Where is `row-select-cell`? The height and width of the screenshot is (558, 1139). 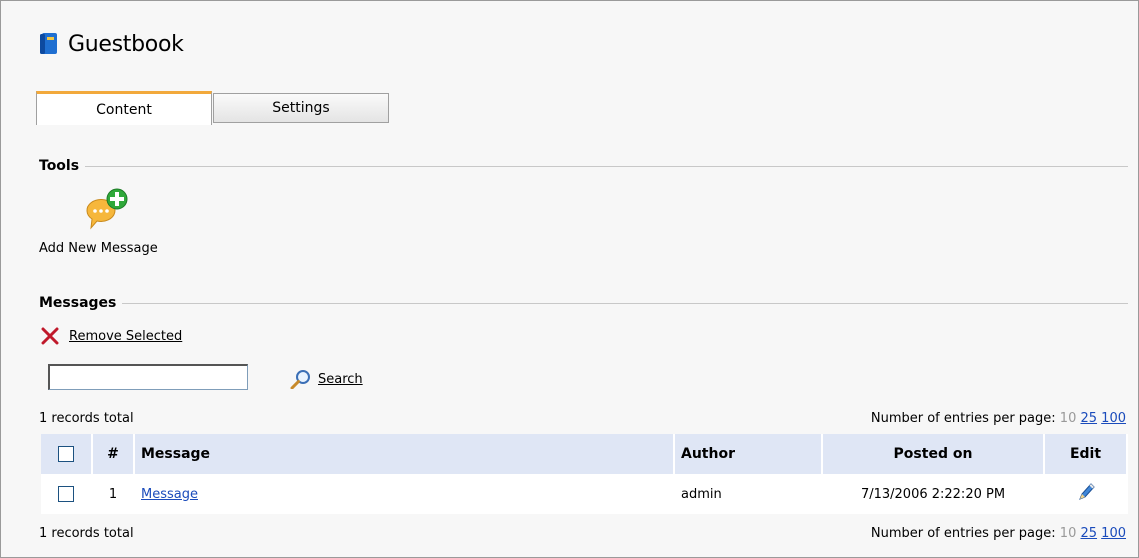 row-select-cell is located at coordinates (67, 494).